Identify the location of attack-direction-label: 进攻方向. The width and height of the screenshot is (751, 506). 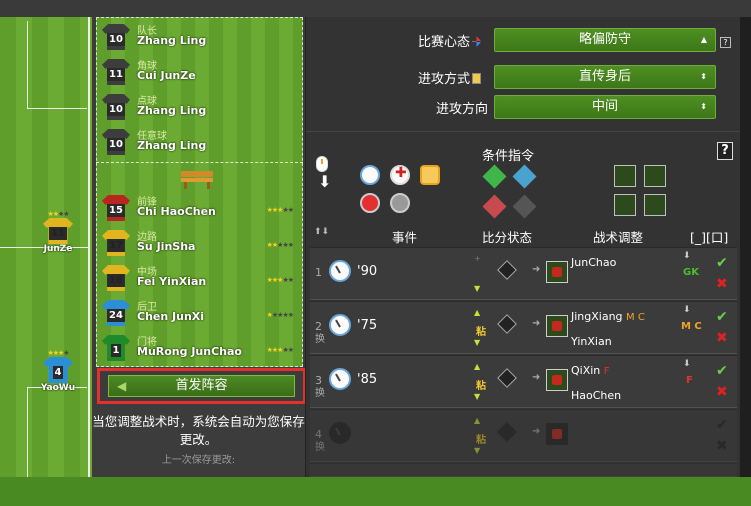
(461, 109).